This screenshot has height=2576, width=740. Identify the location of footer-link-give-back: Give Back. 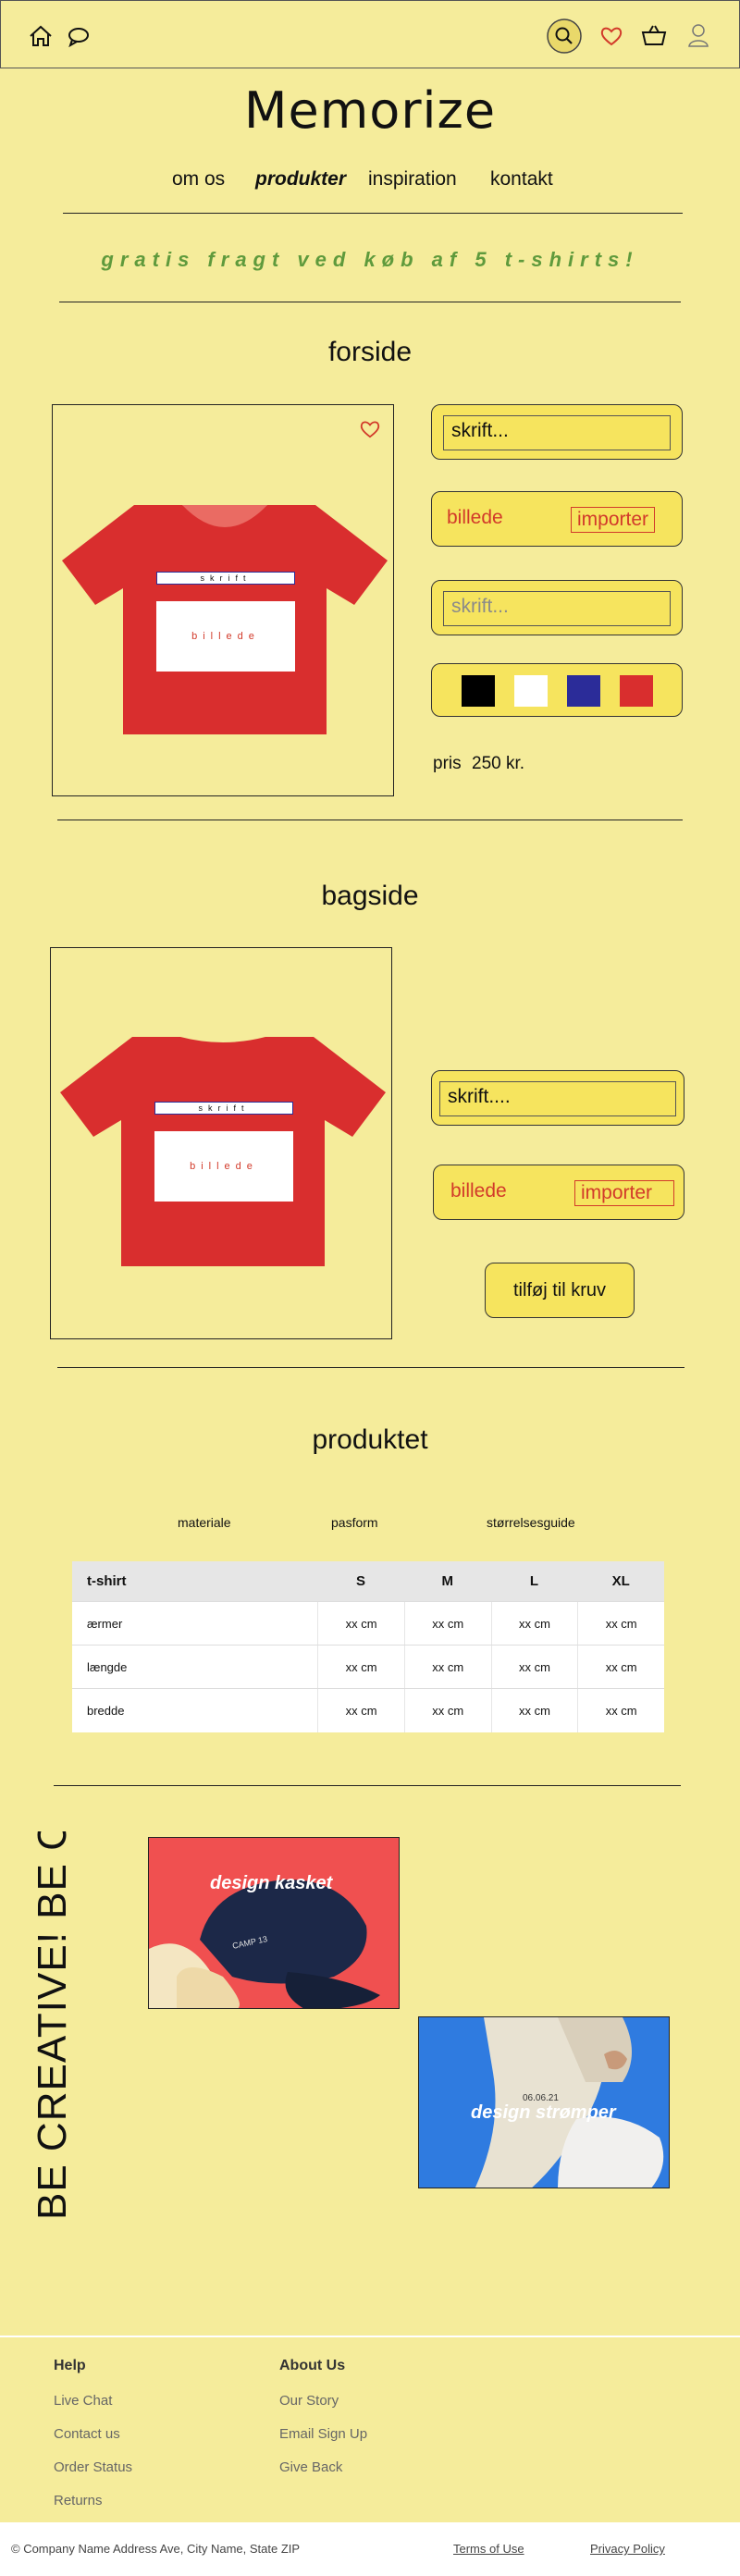
(310, 2467).